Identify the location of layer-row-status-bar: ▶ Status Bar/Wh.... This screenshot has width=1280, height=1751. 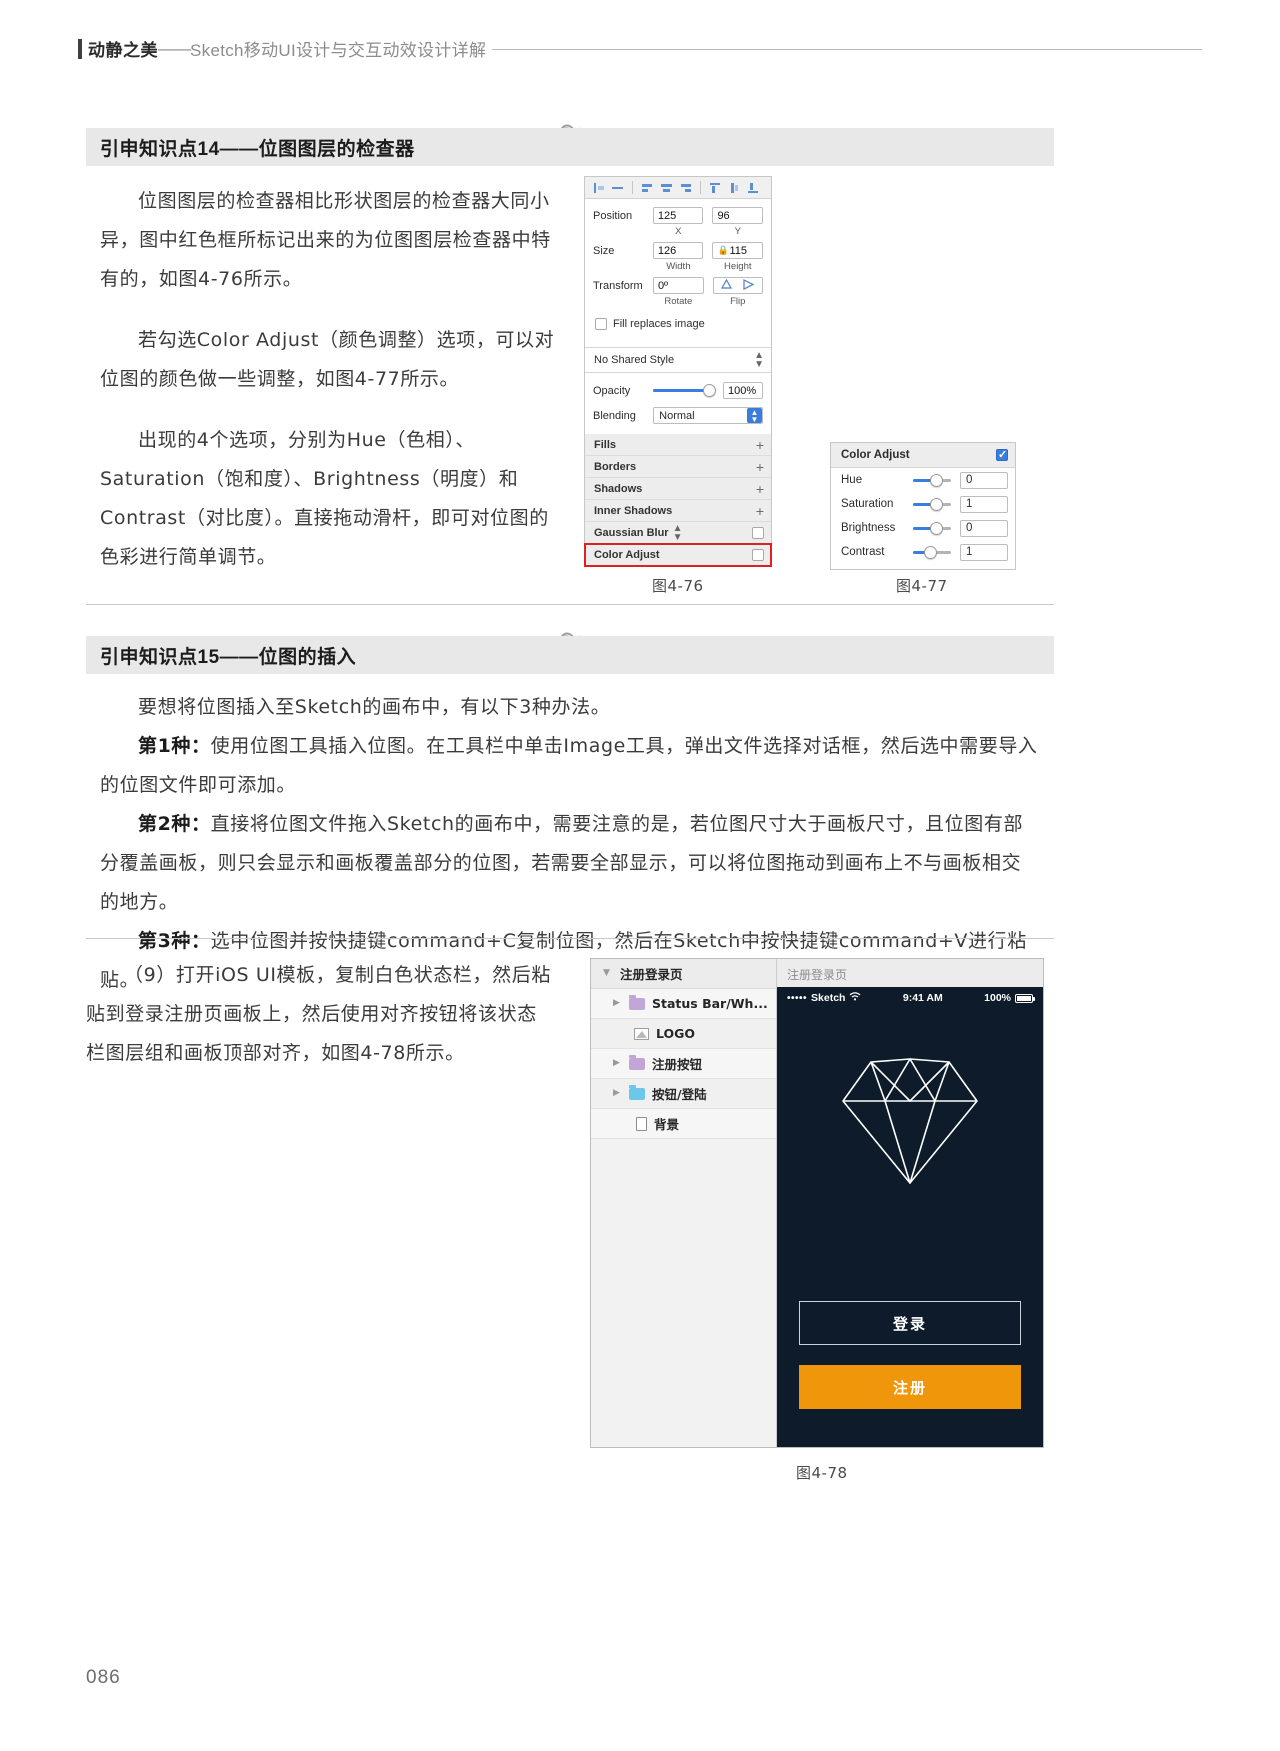
(683, 1004).